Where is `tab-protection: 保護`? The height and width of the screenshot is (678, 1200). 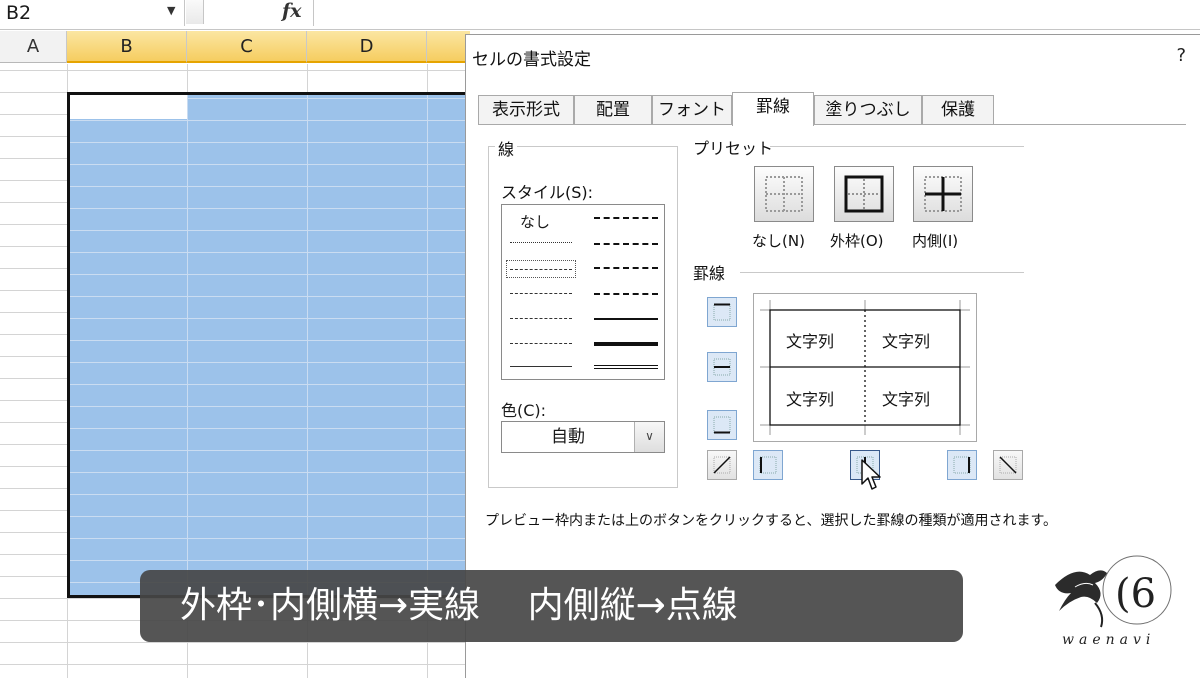
tab-protection: 保護 is located at coordinates (958, 110).